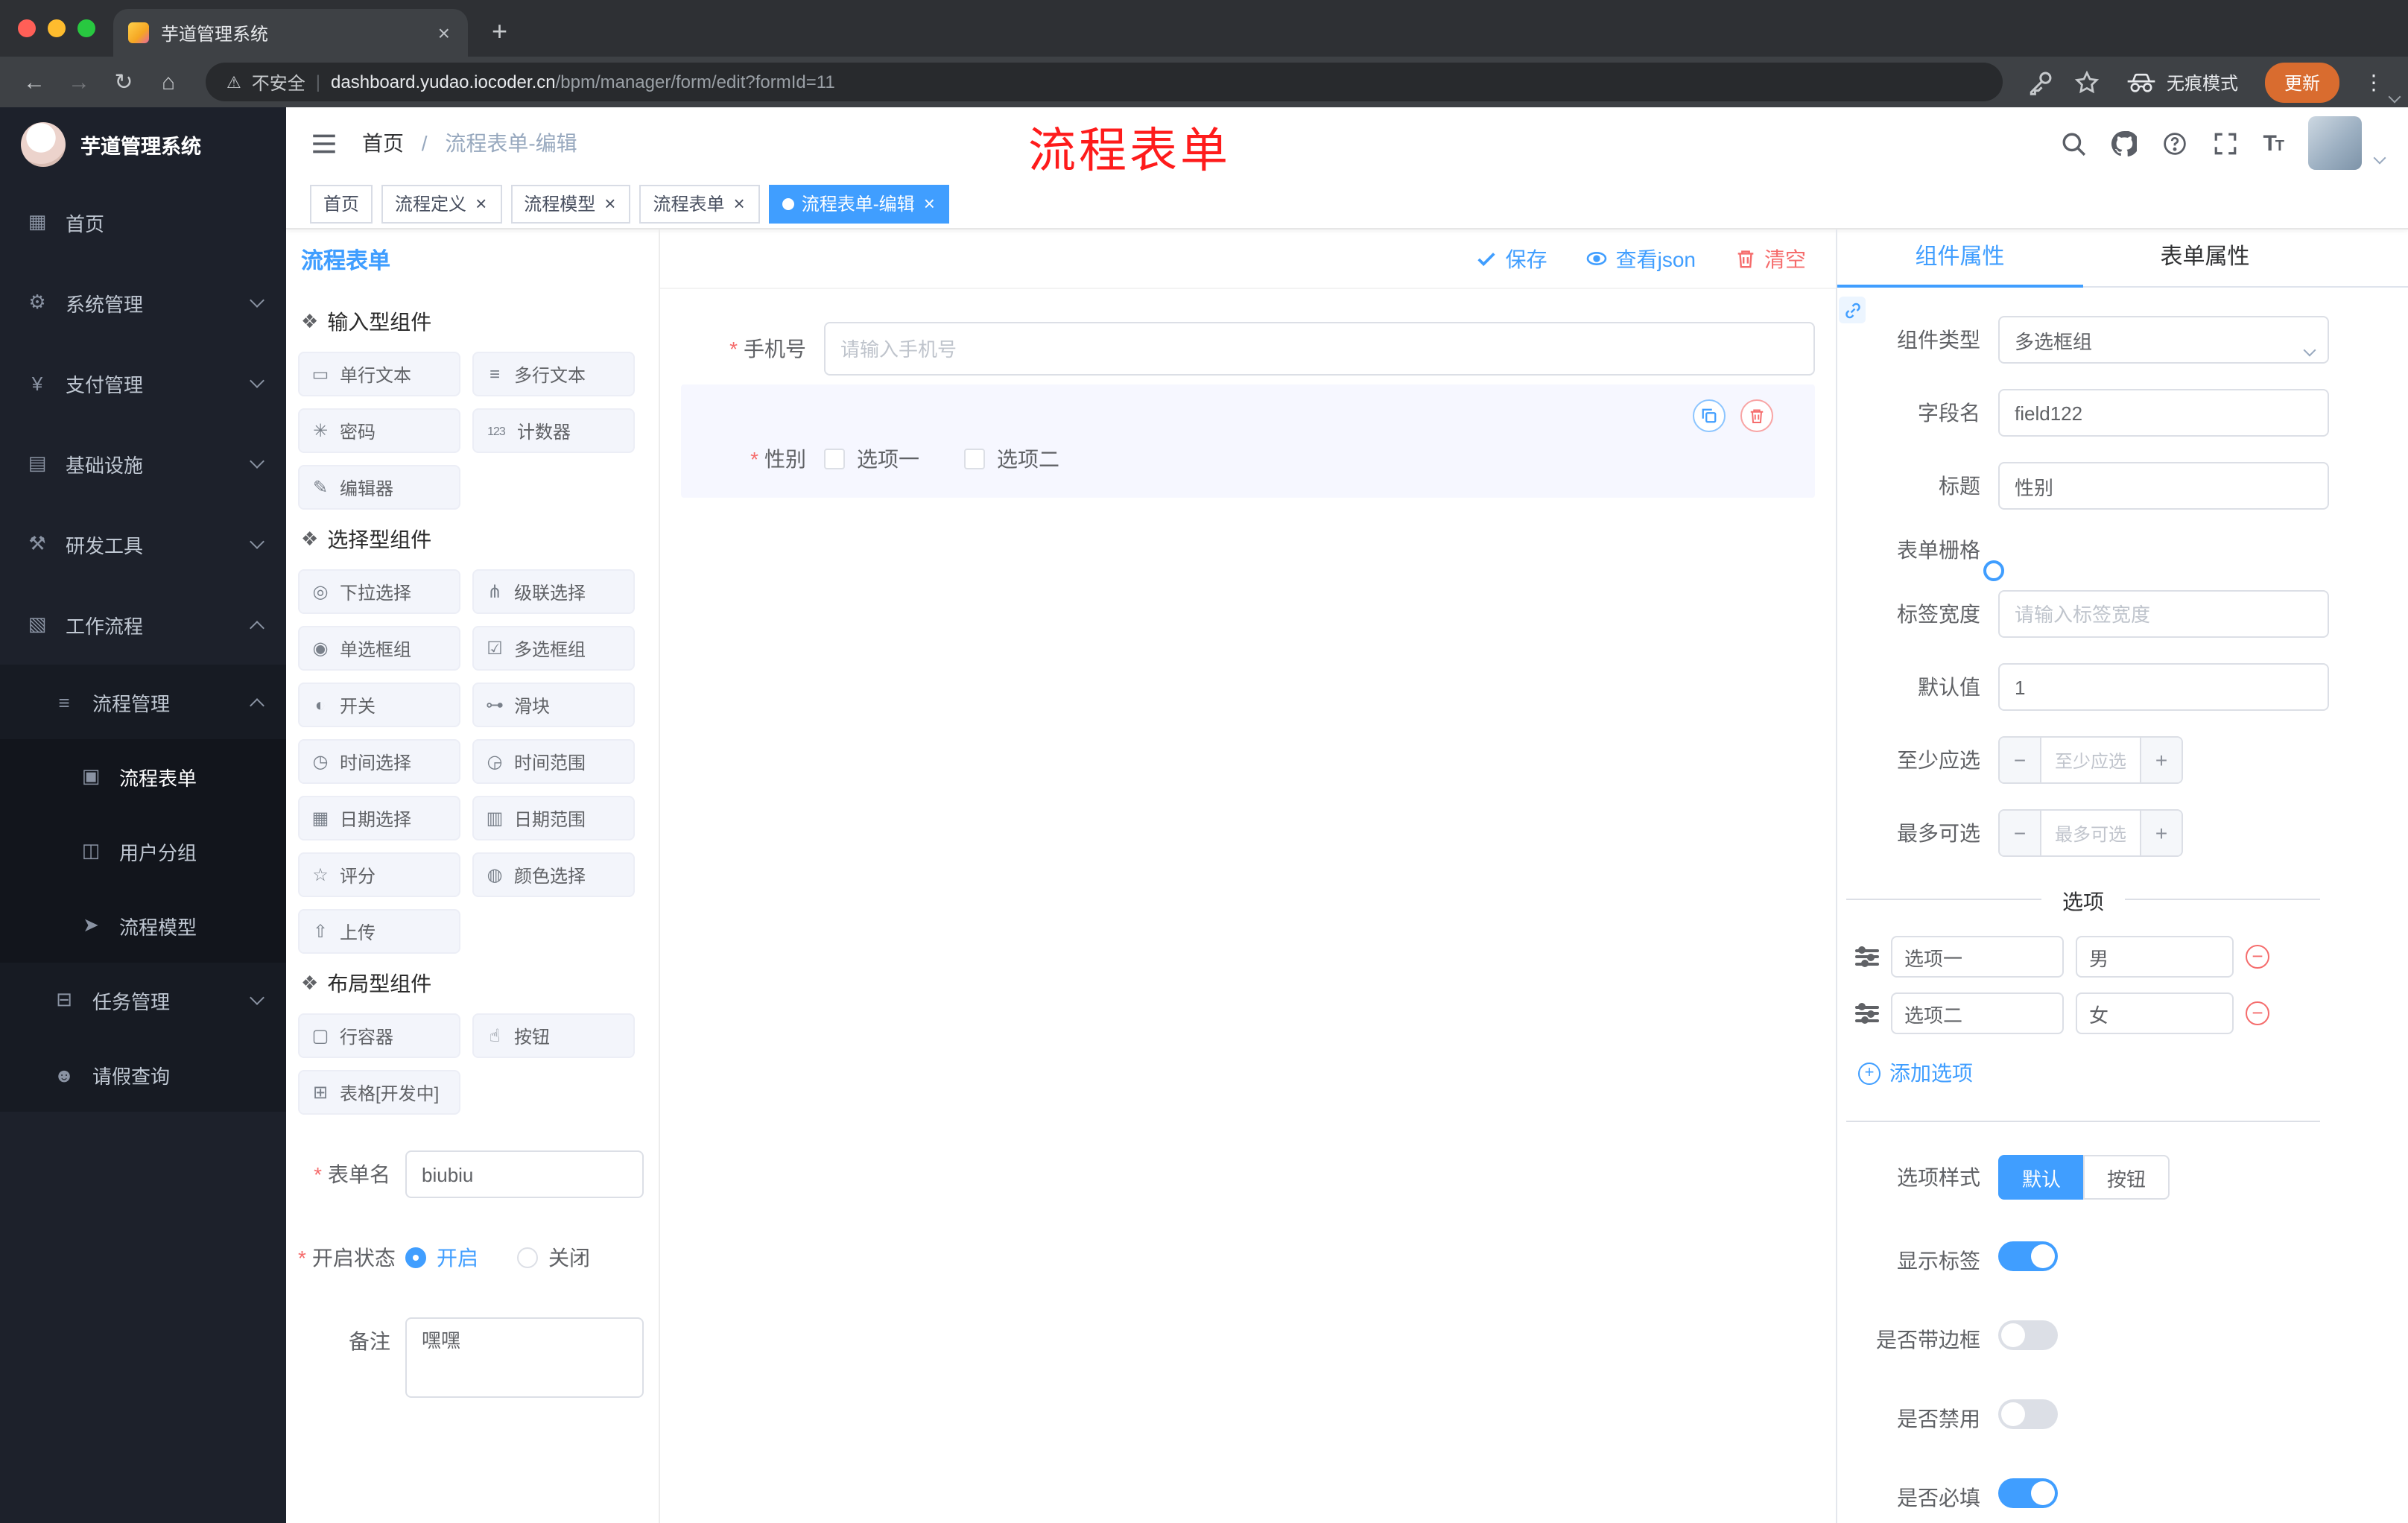 This screenshot has height=1523, width=2408. I want to click on component-item: ▭ 单行文本, so click(379, 374).